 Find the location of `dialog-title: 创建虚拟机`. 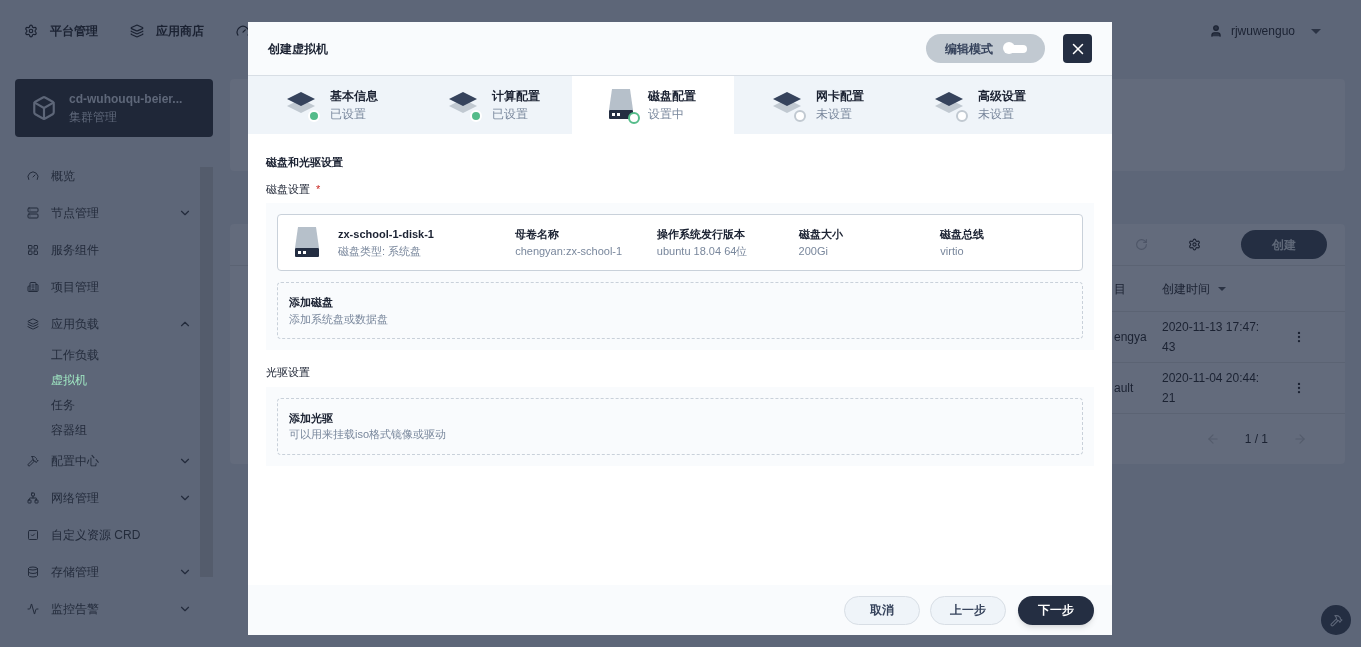

dialog-title: 创建虚拟机 is located at coordinates (298, 49).